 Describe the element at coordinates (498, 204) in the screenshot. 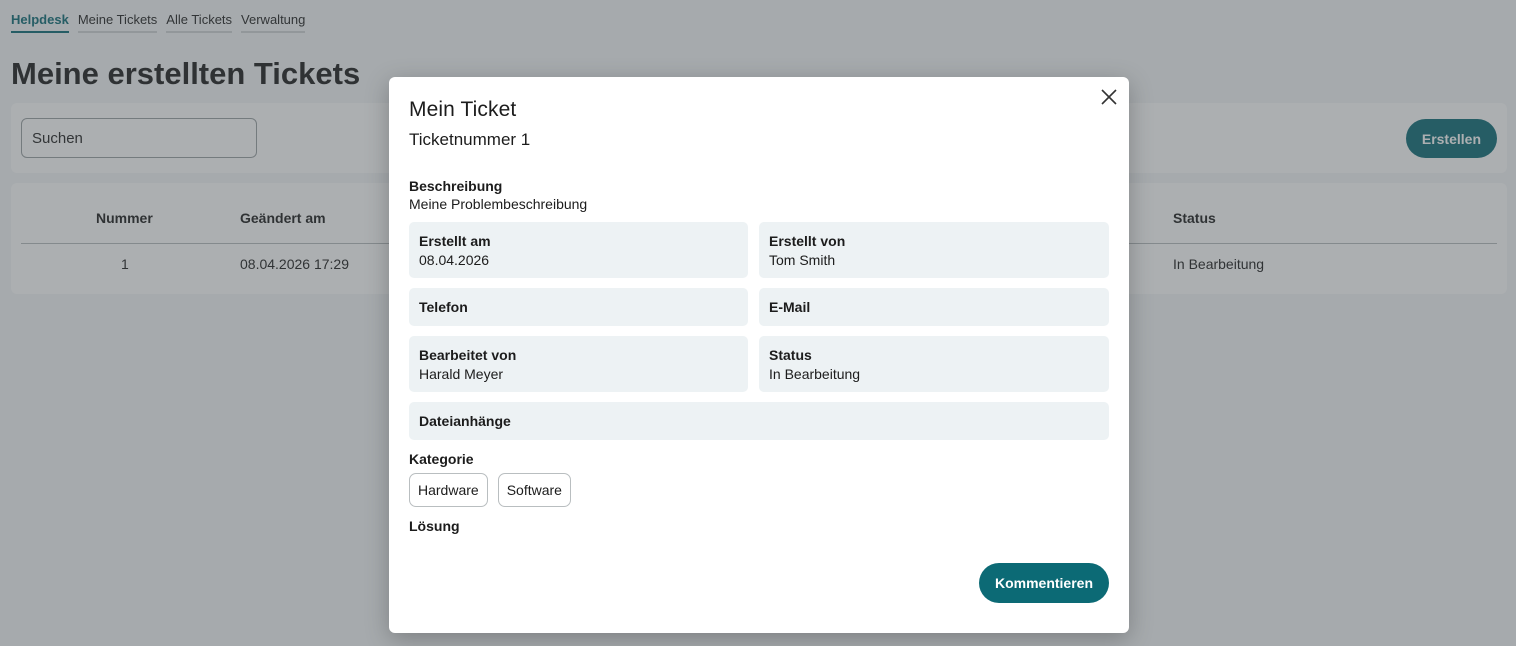

I see `description-value: Meine Problembeschreibung` at that location.